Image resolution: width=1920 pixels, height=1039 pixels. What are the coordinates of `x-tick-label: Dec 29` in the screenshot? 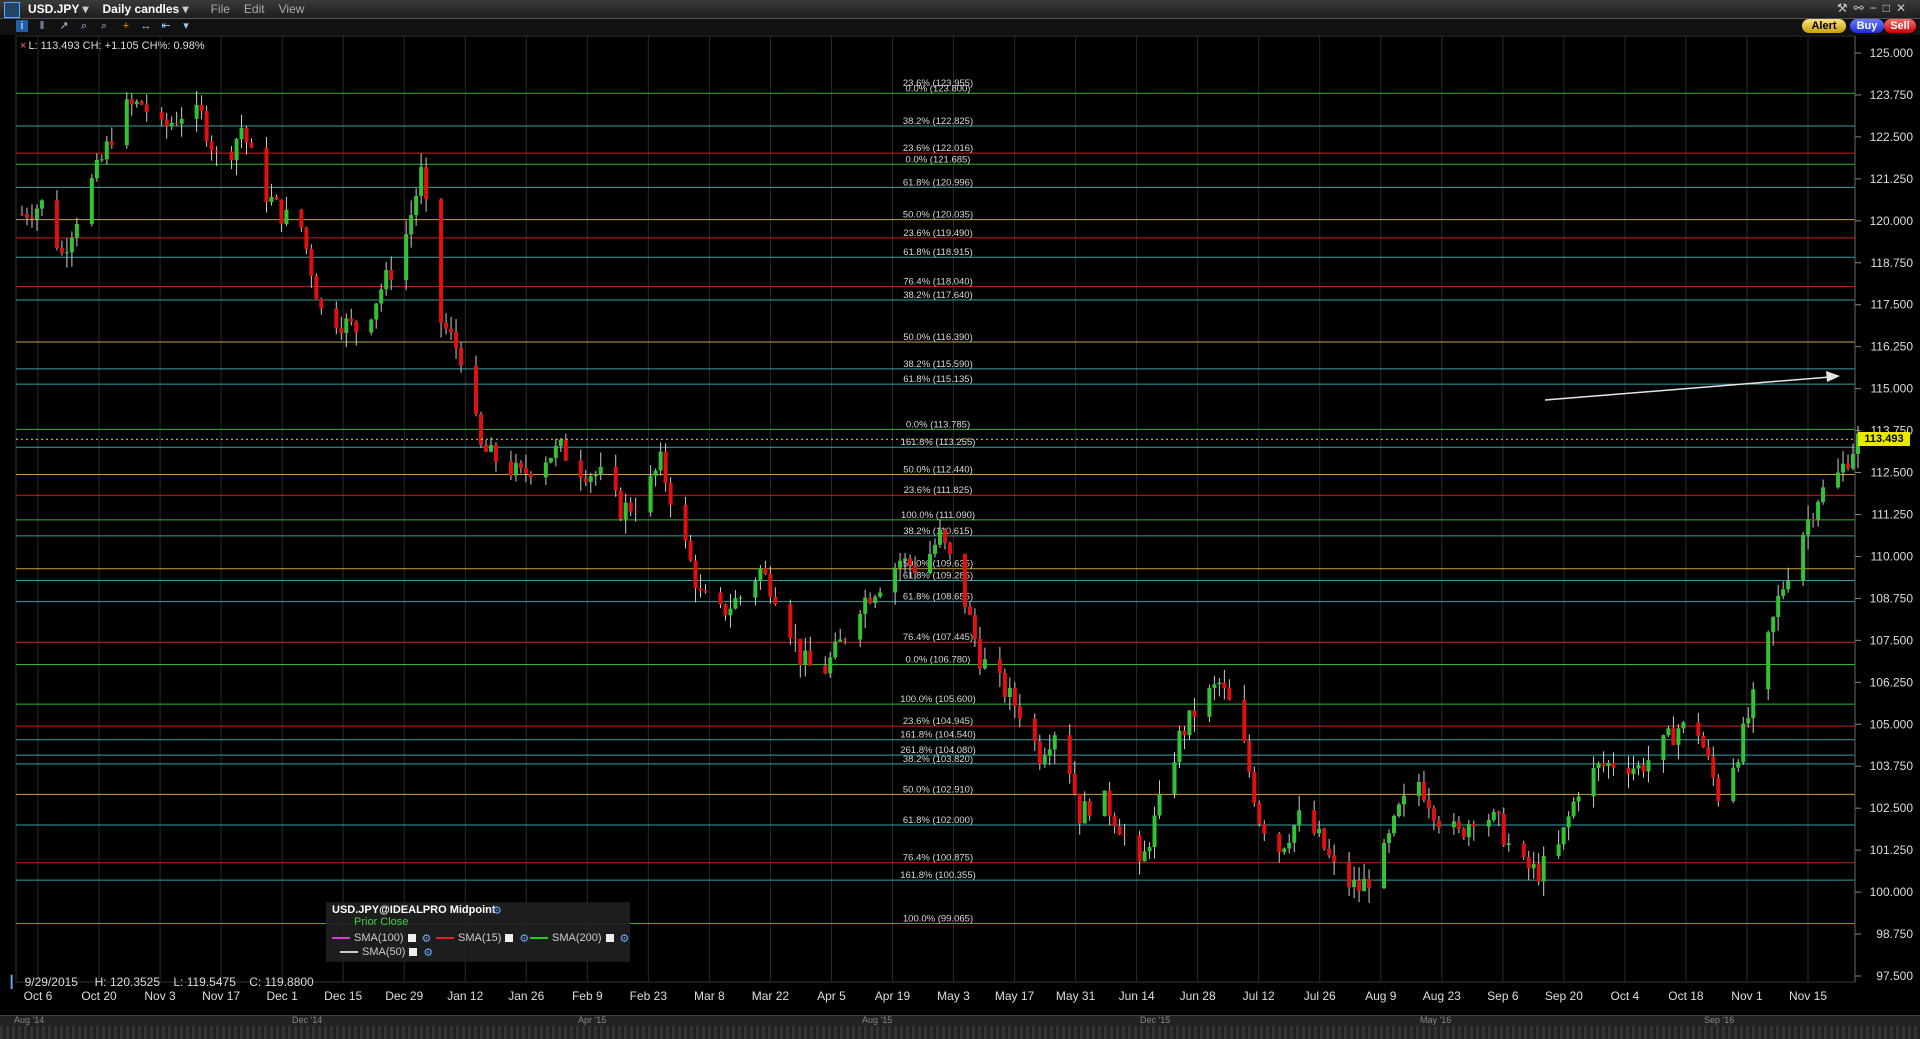 It's located at (404, 996).